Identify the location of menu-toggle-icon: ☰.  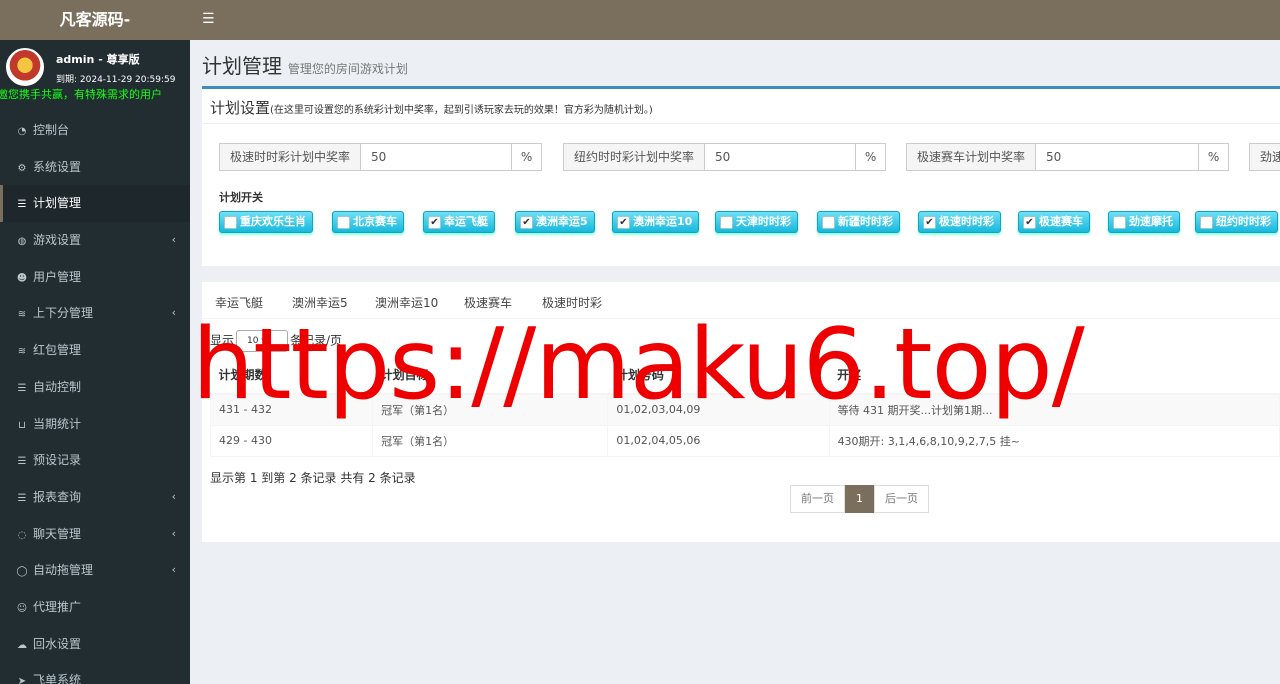
(208, 19).